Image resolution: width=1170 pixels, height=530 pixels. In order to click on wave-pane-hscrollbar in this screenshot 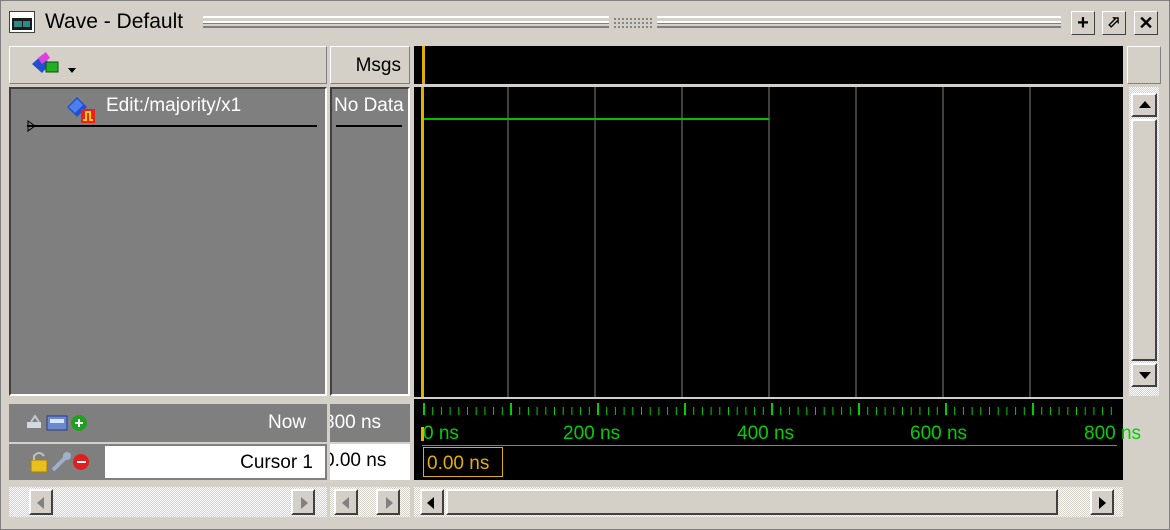, I will do `click(768, 502)`.